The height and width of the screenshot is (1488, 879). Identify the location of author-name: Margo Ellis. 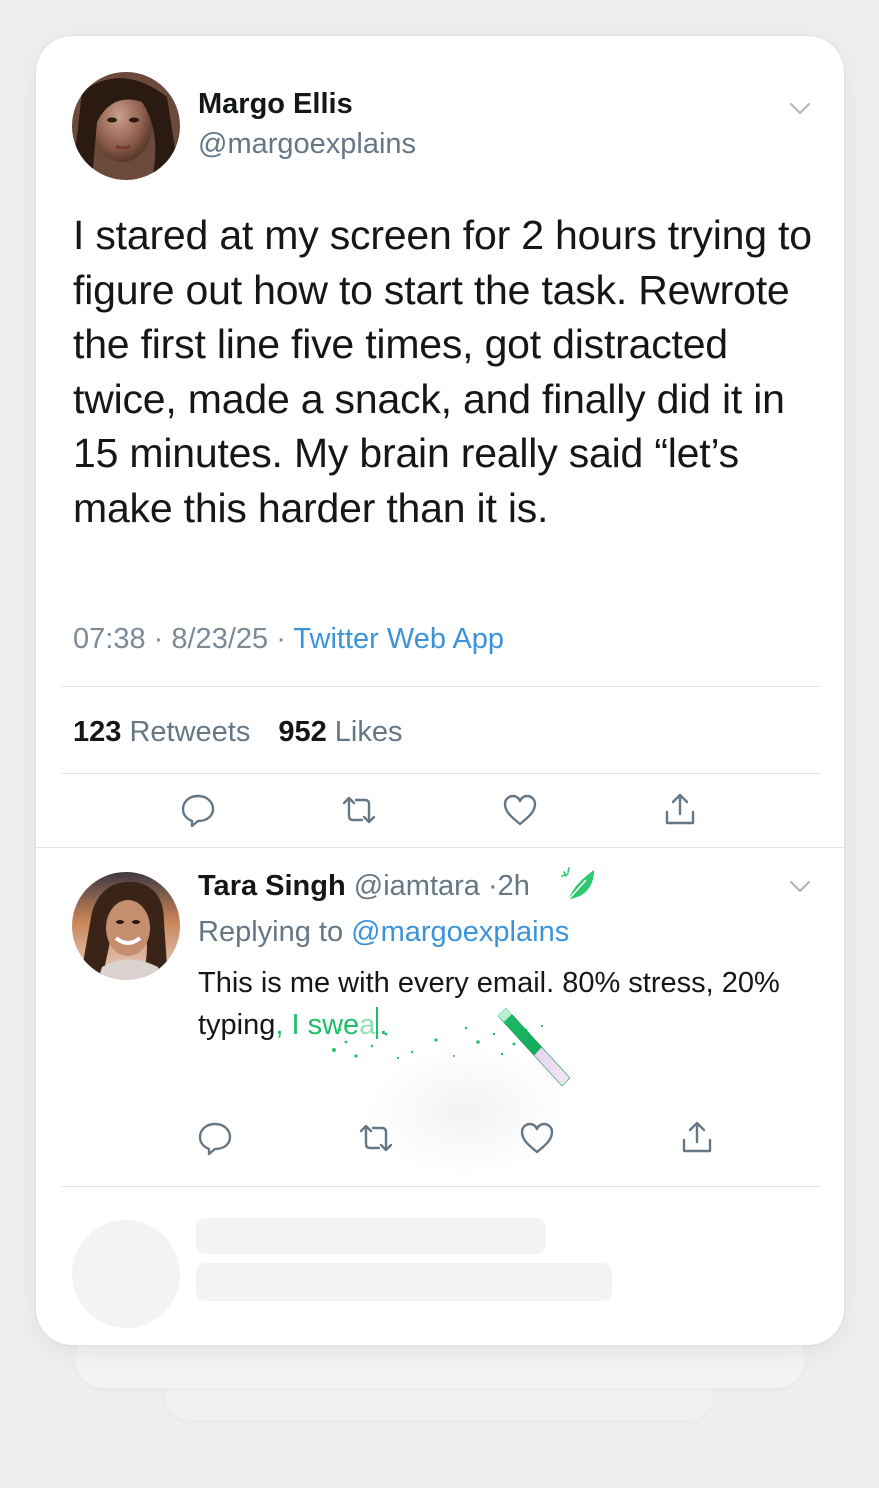
(275, 104).